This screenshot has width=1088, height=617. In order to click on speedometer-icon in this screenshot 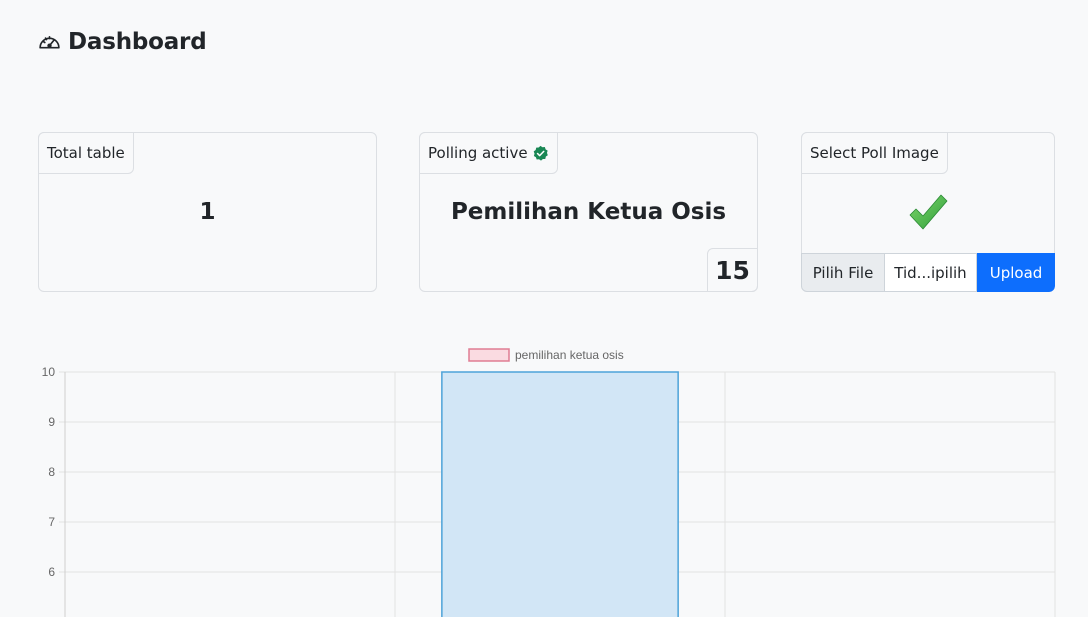, I will do `click(49, 42)`.